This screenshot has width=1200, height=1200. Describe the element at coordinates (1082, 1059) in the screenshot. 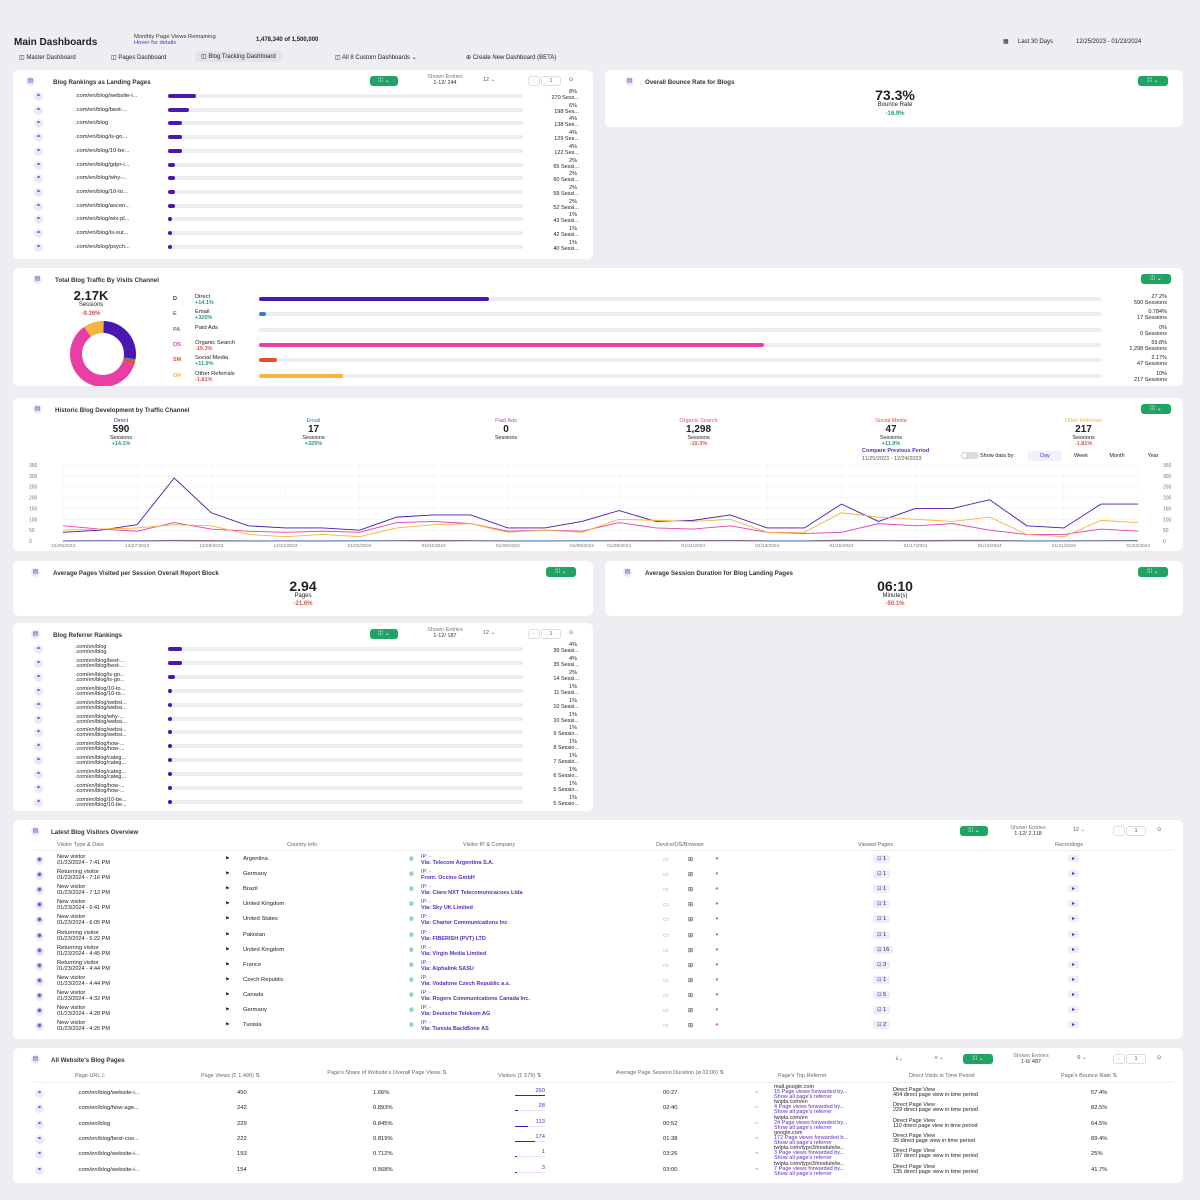

I see `per-page-select: 6 ⌄` at that location.